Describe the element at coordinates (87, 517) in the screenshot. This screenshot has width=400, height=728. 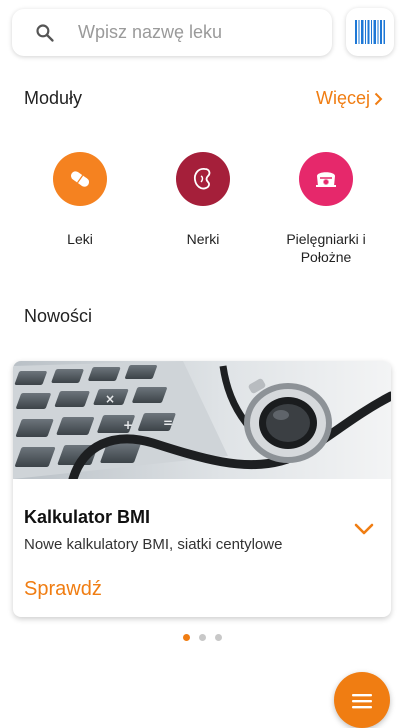
I see `card-title: Kalkulator BMI` at that location.